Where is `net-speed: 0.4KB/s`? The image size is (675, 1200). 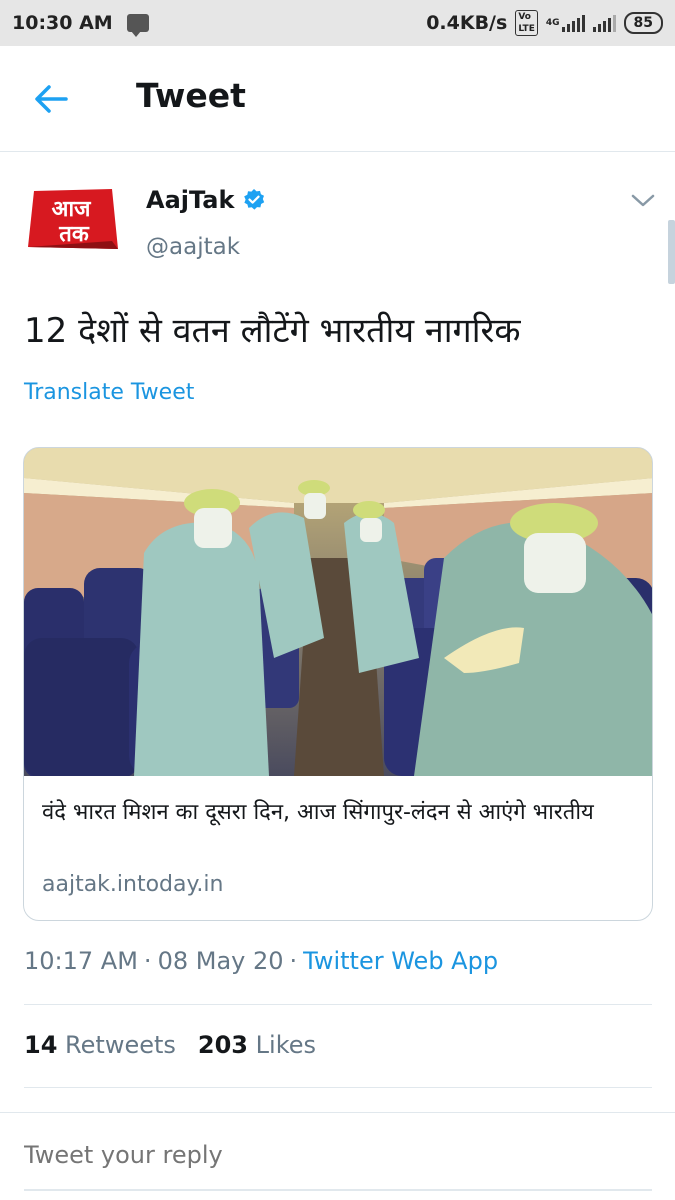 net-speed: 0.4KB/s is located at coordinates (467, 23).